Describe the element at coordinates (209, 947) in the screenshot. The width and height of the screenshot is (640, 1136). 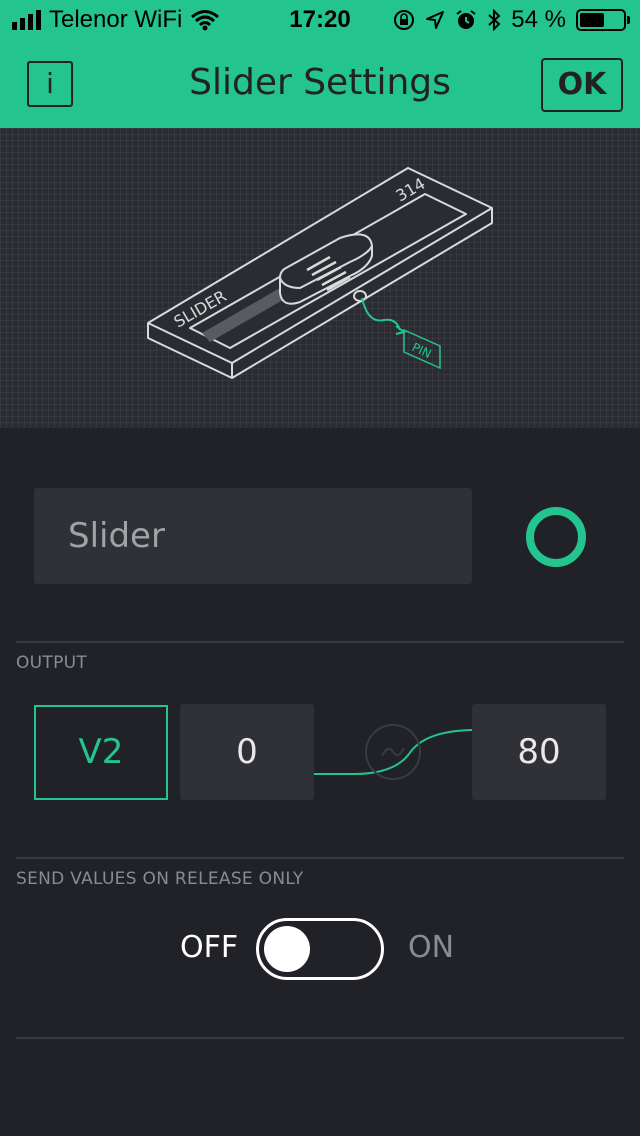
I see `toggle-off-label: OFF` at that location.